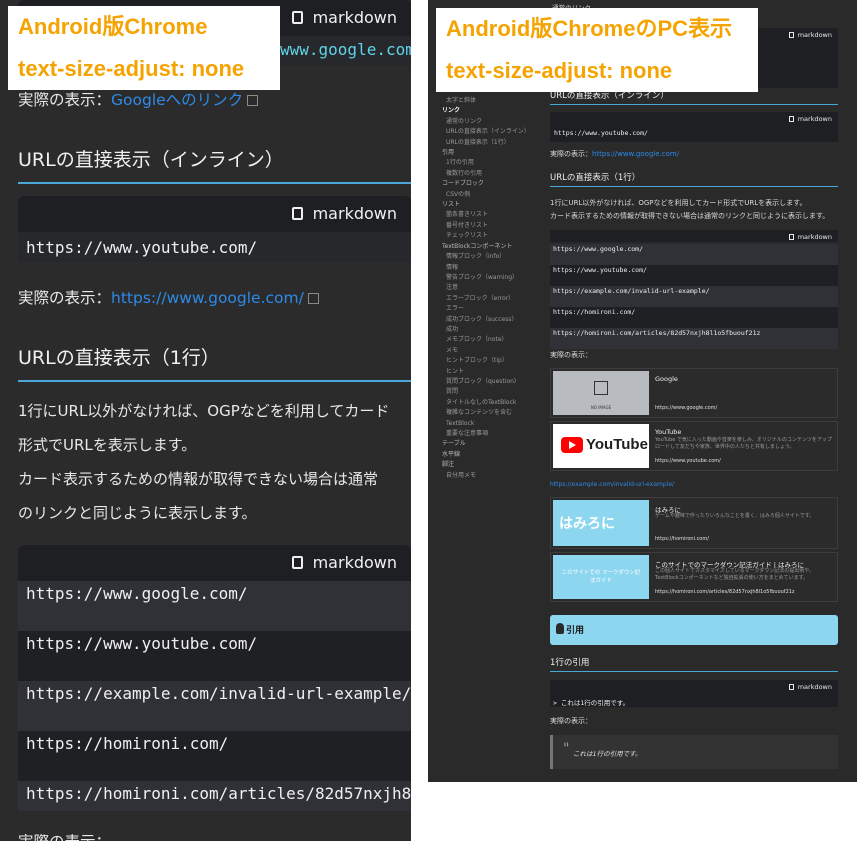  What do you see at coordinates (810, 687) in the screenshot?
I see `r-quote-code-lang: markdown` at bounding box center [810, 687].